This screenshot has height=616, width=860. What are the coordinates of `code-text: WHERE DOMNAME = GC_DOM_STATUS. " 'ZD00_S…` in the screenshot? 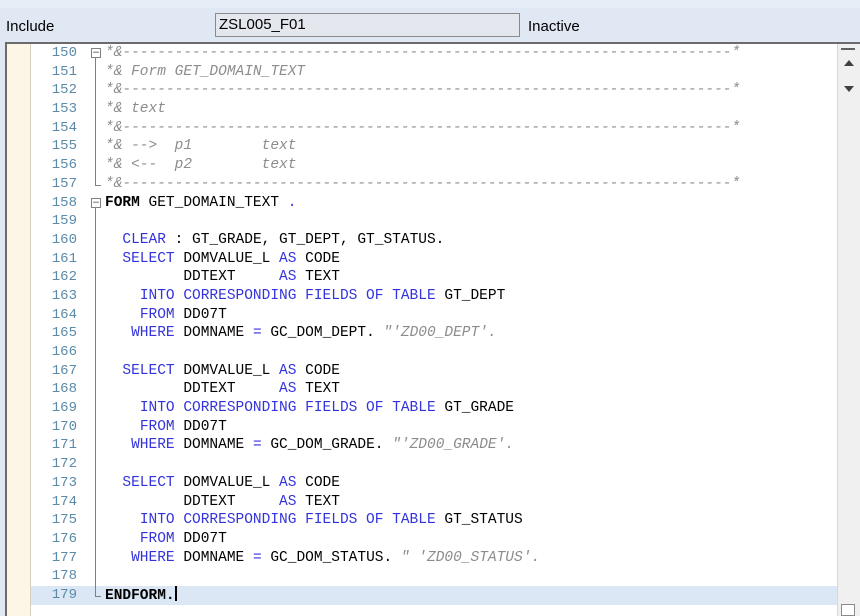 It's located at (322, 558).